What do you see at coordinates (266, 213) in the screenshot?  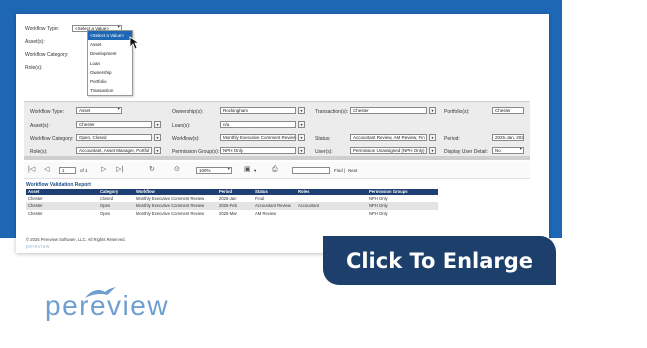 I see `table-cell: AM Review` at bounding box center [266, 213].